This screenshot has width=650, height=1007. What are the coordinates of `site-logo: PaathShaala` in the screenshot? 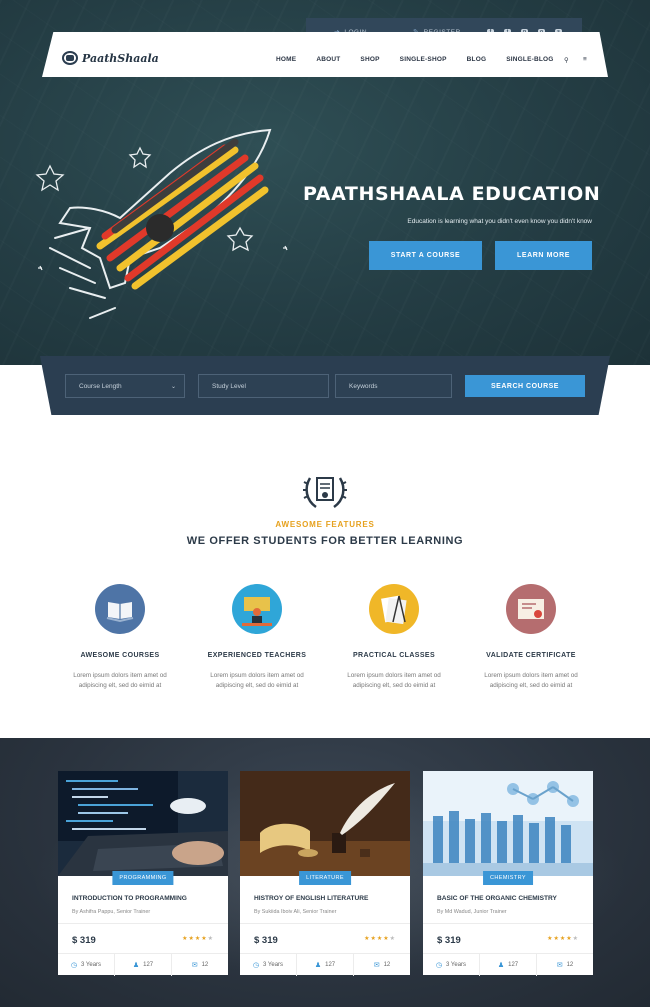 It's located at (110, 58).